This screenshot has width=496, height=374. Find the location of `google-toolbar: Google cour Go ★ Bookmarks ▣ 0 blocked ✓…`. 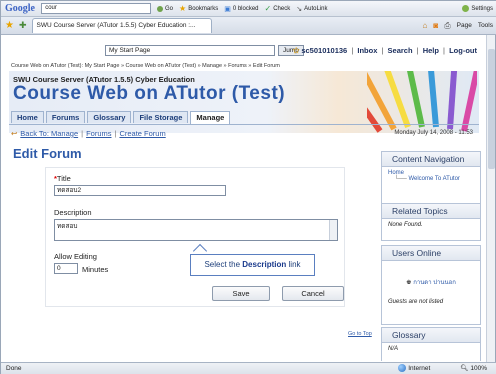

google-toolbar: Google cour Go ★ Bookmarks ▣ 0 blocked ✓… is located at coordinates (248, 9).